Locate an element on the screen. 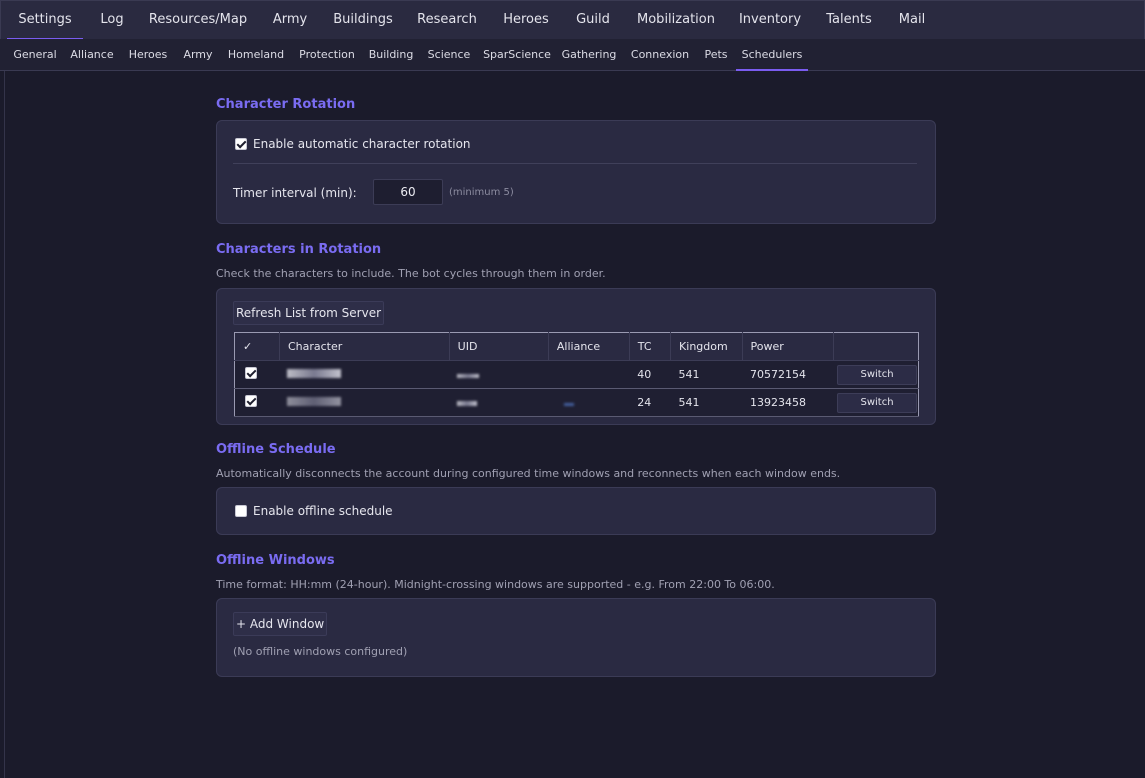 Image resolution: width=1145 pixels, height=778 pixels. table-row: 40 541 70572154 Switch is located at coordinates (576, 374).